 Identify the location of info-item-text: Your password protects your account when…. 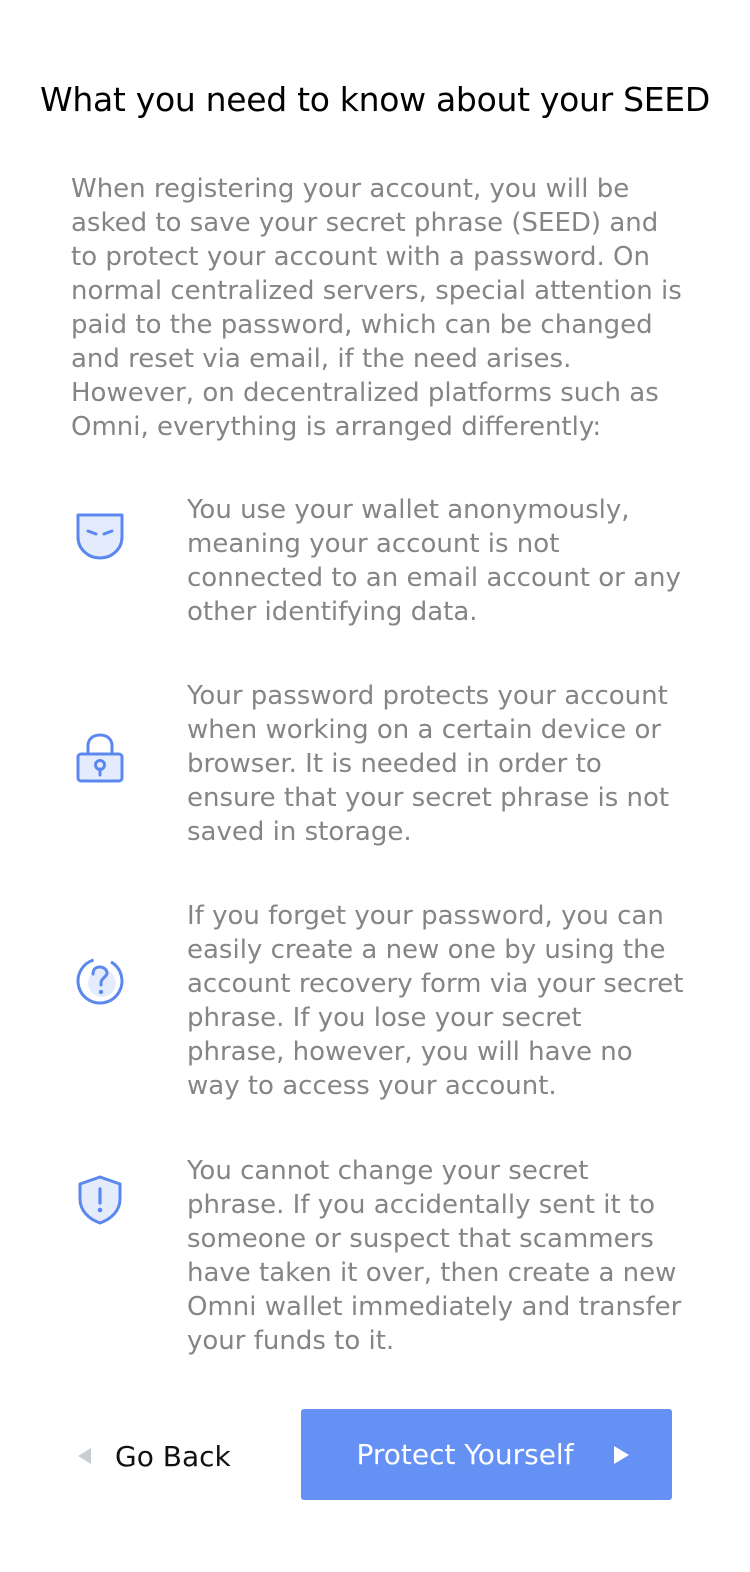
(428, 764).